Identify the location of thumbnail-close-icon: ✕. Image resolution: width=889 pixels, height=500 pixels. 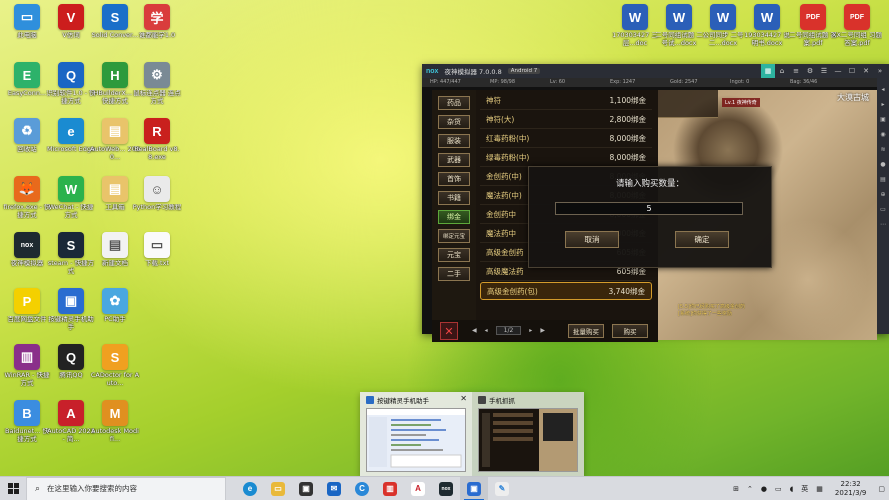
(463, 398).